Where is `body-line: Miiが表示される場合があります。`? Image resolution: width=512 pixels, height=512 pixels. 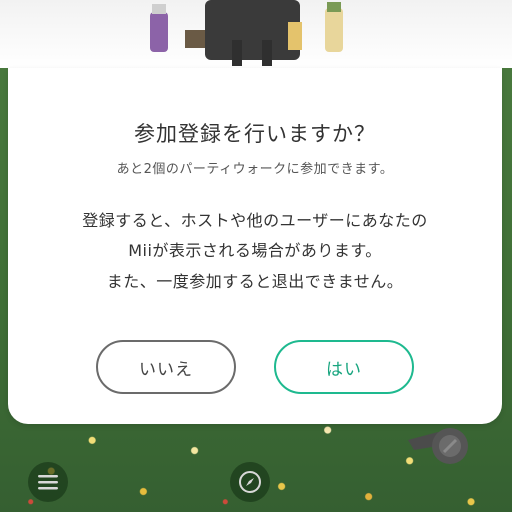 body-line: Miiが表示される場合があります。 is located at coordinates (255, 251).